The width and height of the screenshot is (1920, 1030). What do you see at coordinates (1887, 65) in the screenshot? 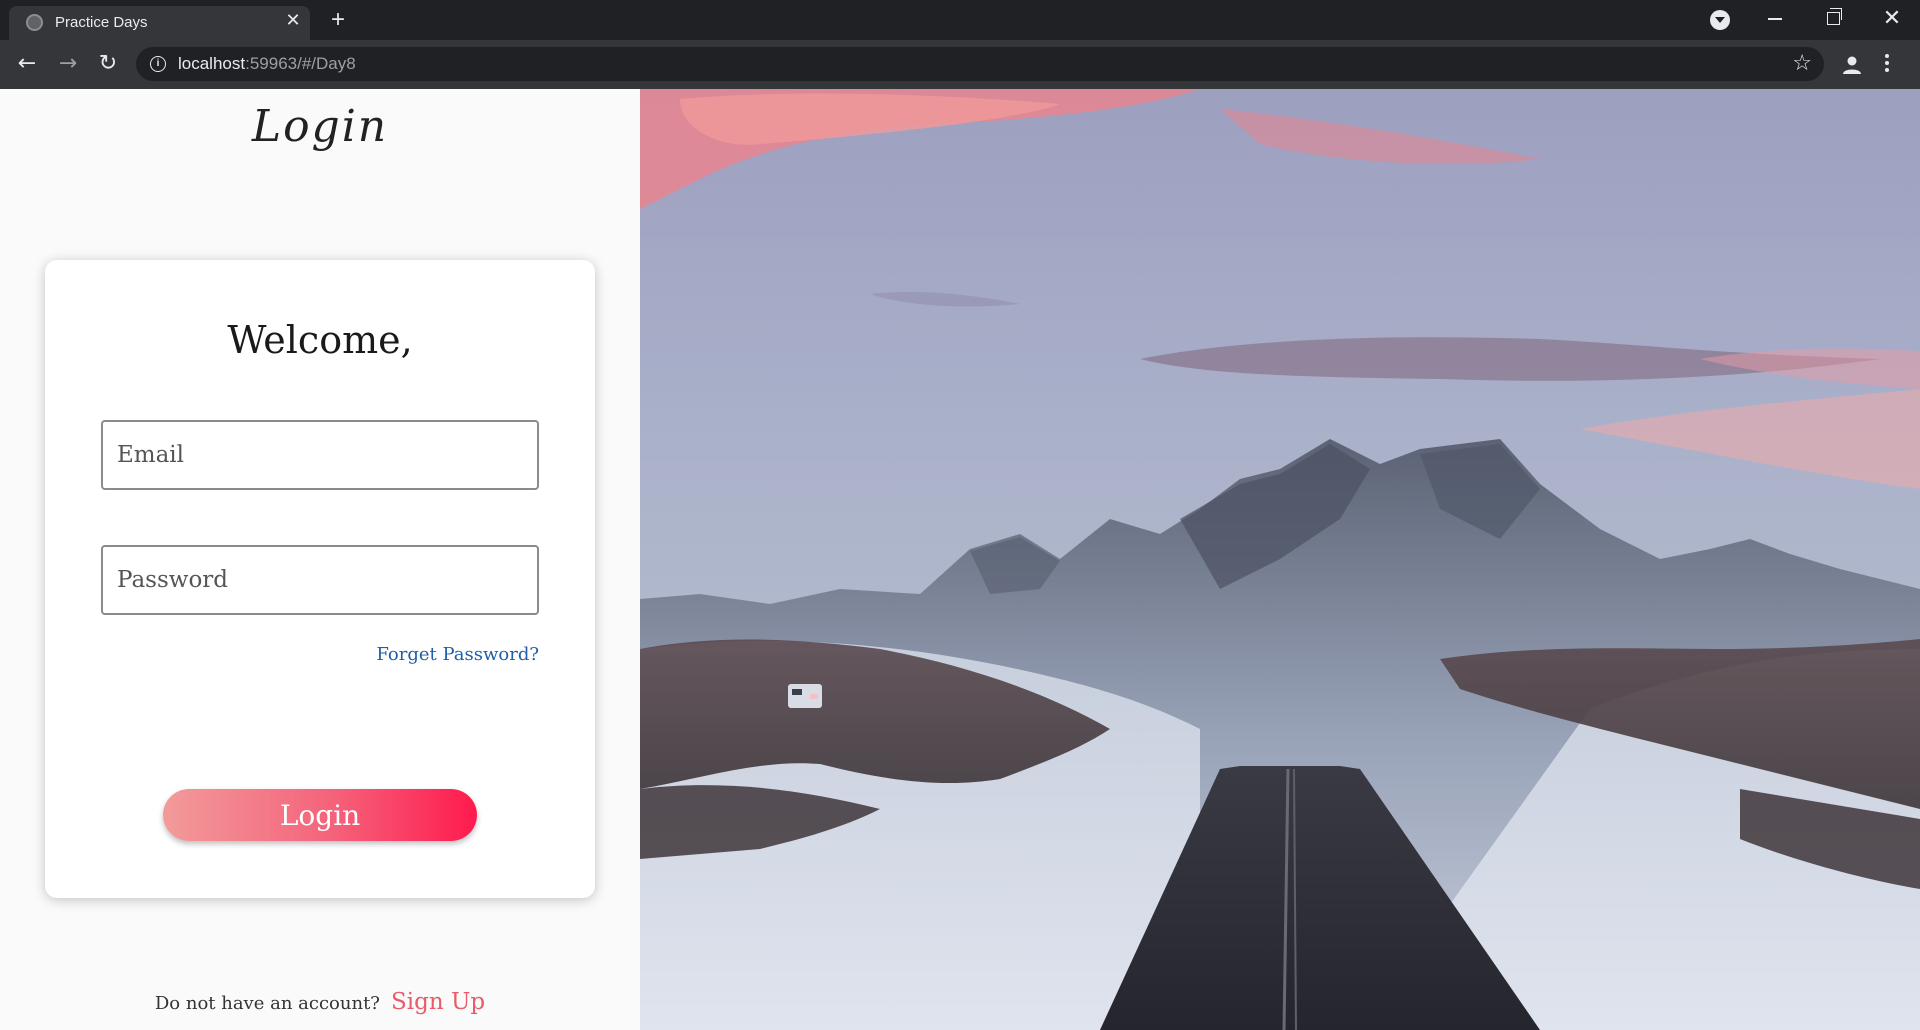
I see `kebab-menu-icon` at bounding box center [1887, 65].